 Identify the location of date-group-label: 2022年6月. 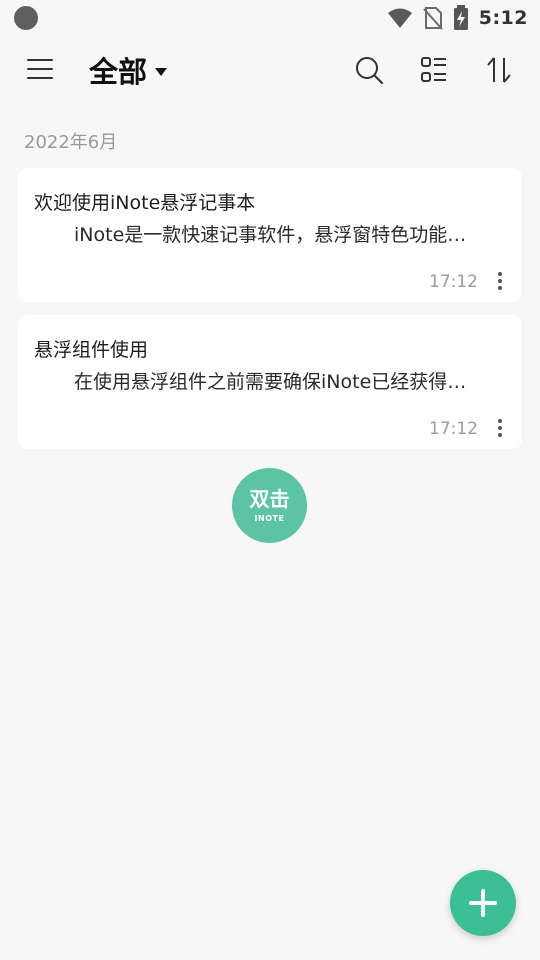
(71, 142).